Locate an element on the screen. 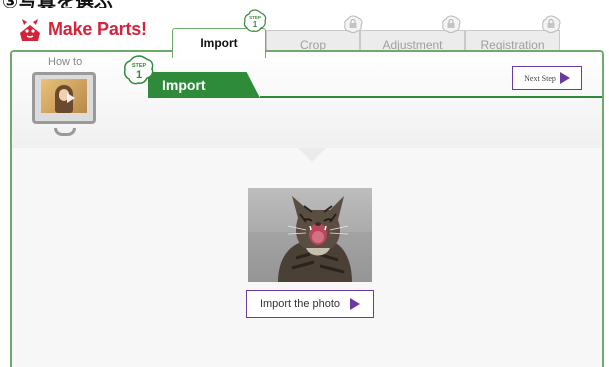  step-banner-label: Import is located at coordinates (184, 85).